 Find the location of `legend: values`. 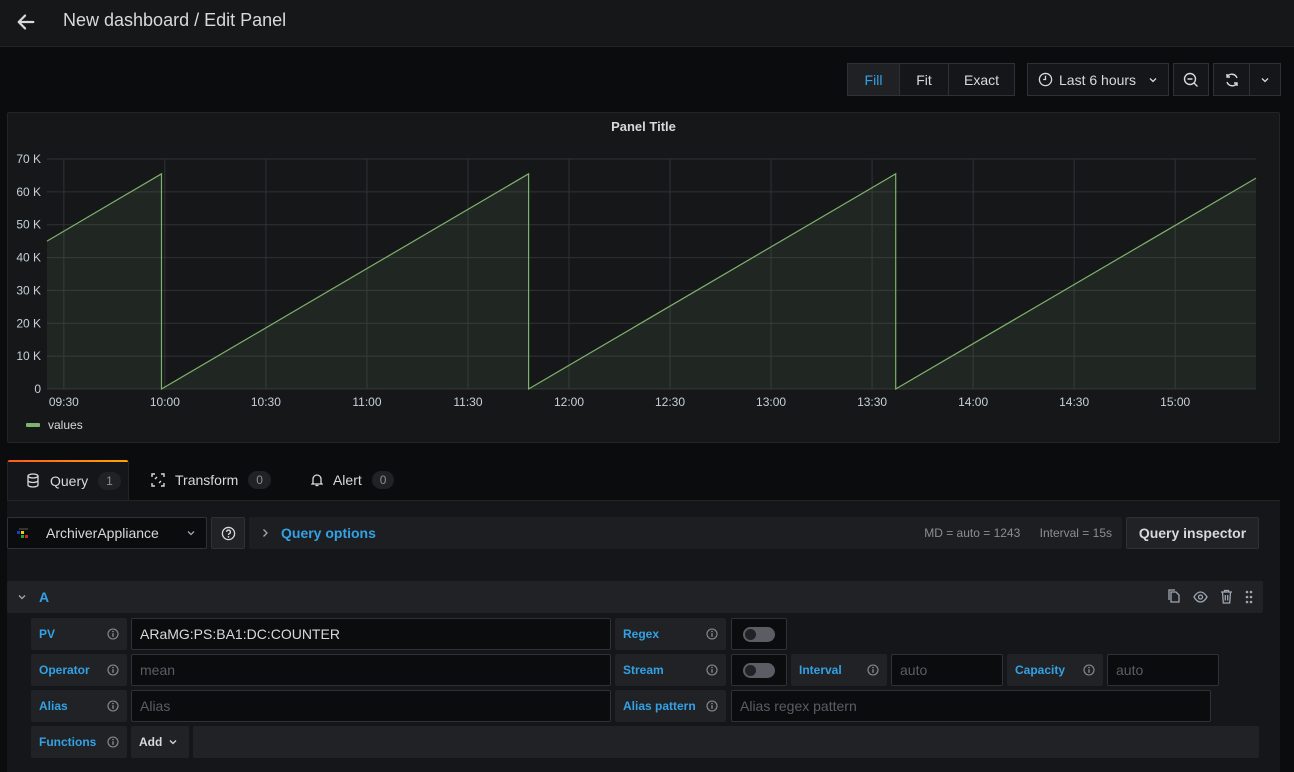

legend: values is located at coordinates (54, 425).